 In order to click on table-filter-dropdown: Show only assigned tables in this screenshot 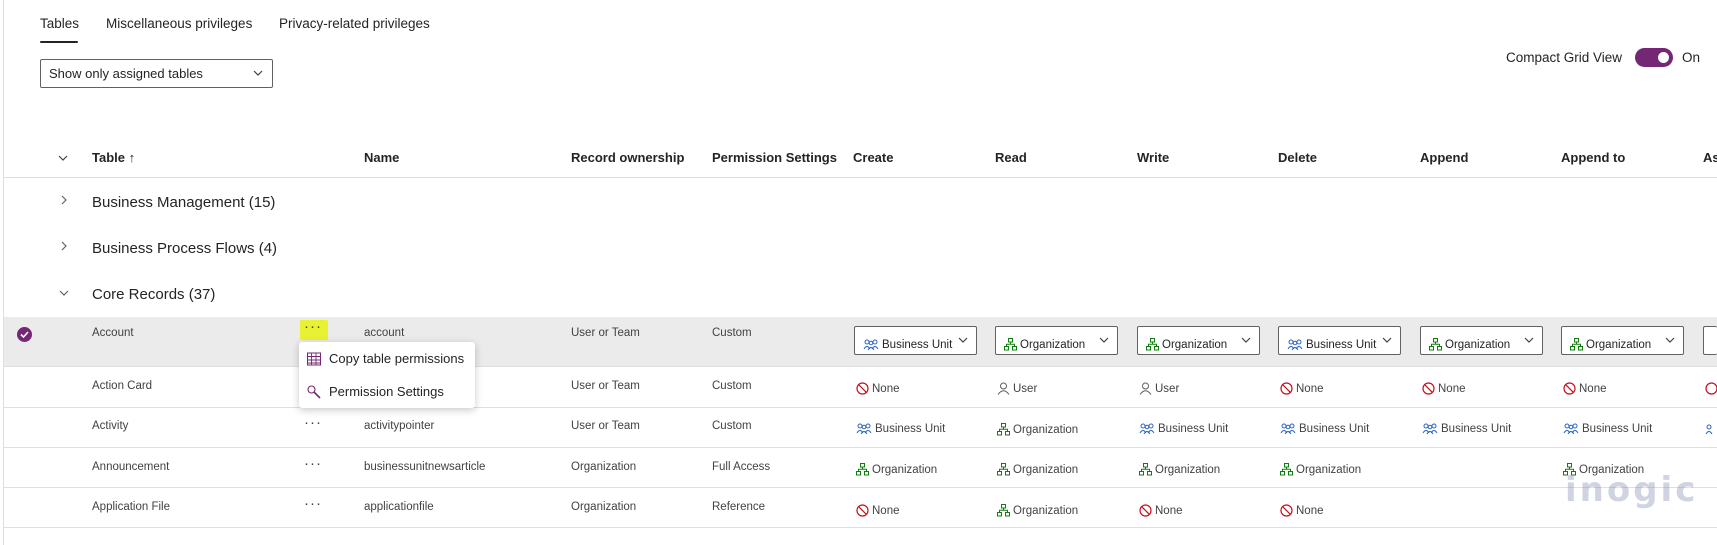, I will do `click(156, 73)`.